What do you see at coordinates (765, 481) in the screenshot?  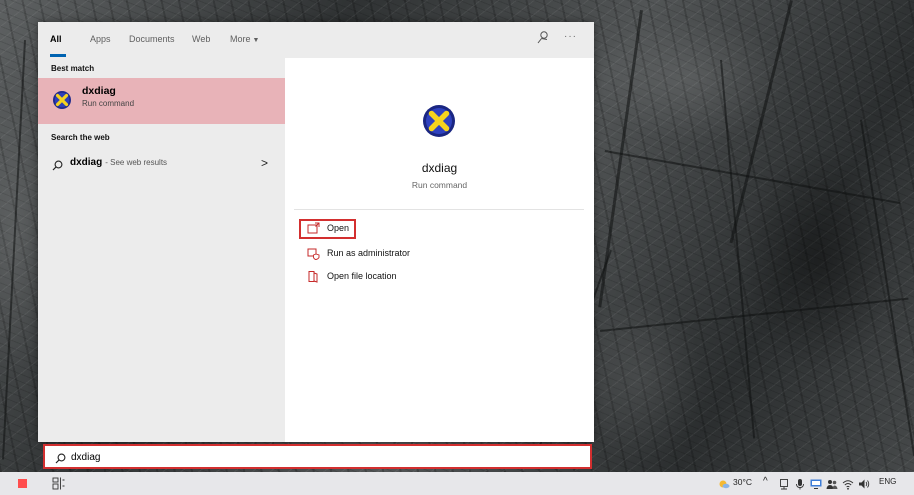 I see `tray-chevron-up-icon: ^` at bounding box center [765, 481].